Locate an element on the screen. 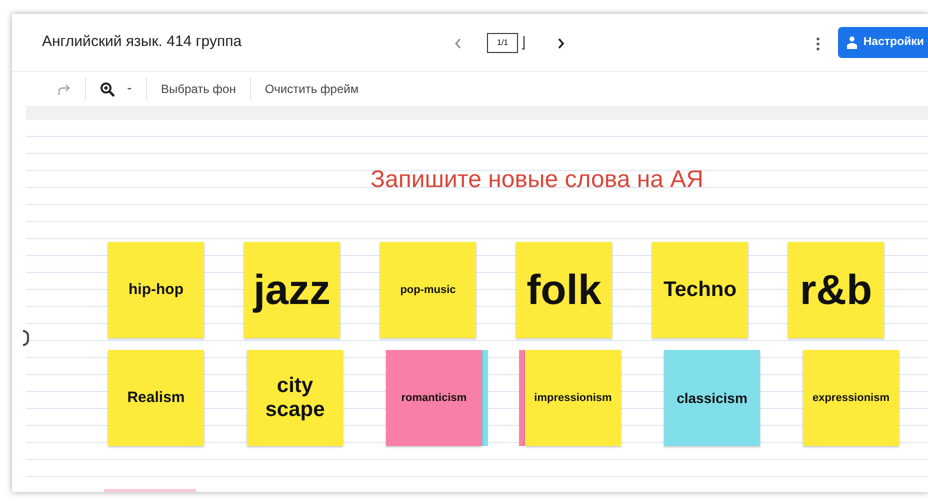 The height and width of the screenshot is (503, 928). settings-button: Настройки is located at coordinates (883, 42).